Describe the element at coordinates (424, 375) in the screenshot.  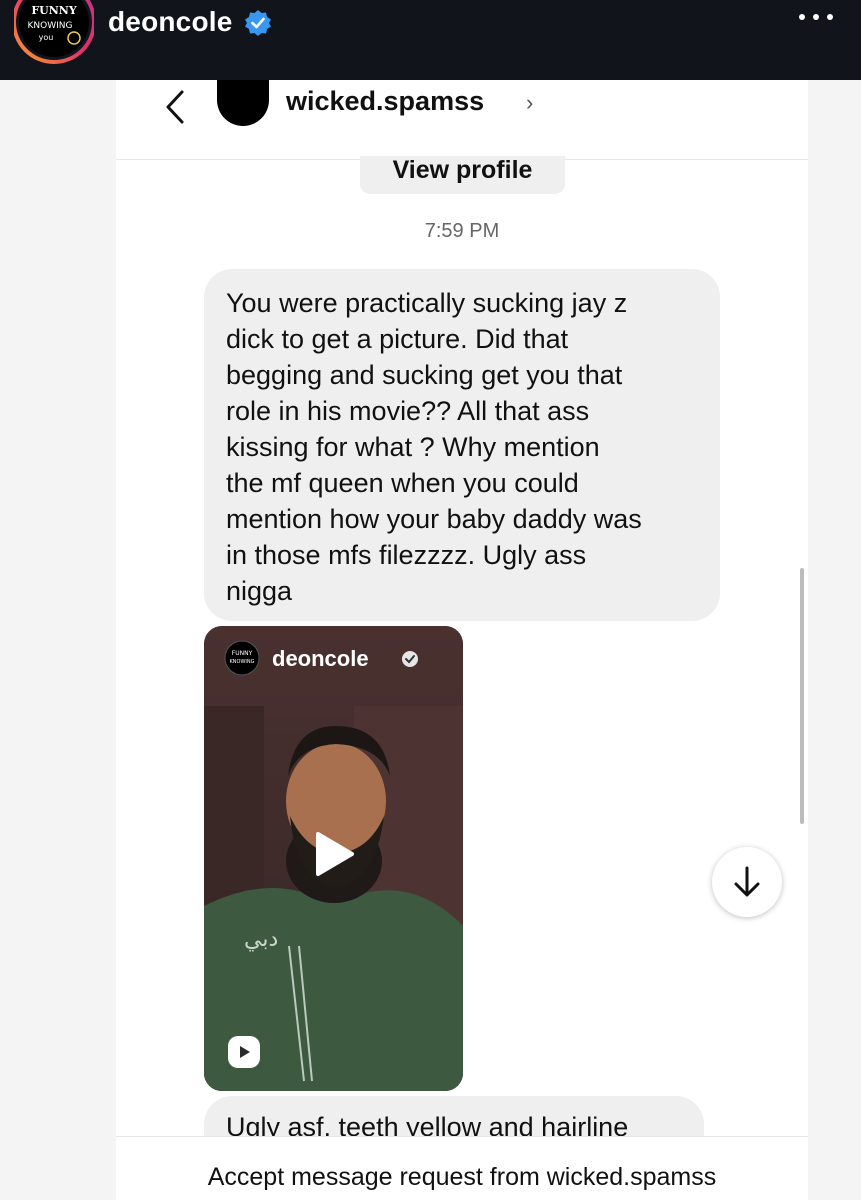
I see `message-line: begging and sucking get you that` at that location.